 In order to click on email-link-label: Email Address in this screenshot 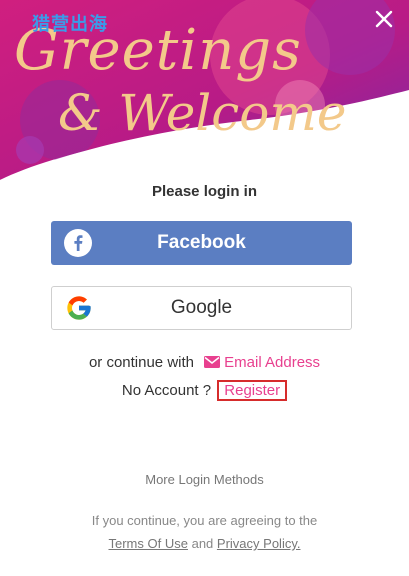, I will do `click(272, 362)`.